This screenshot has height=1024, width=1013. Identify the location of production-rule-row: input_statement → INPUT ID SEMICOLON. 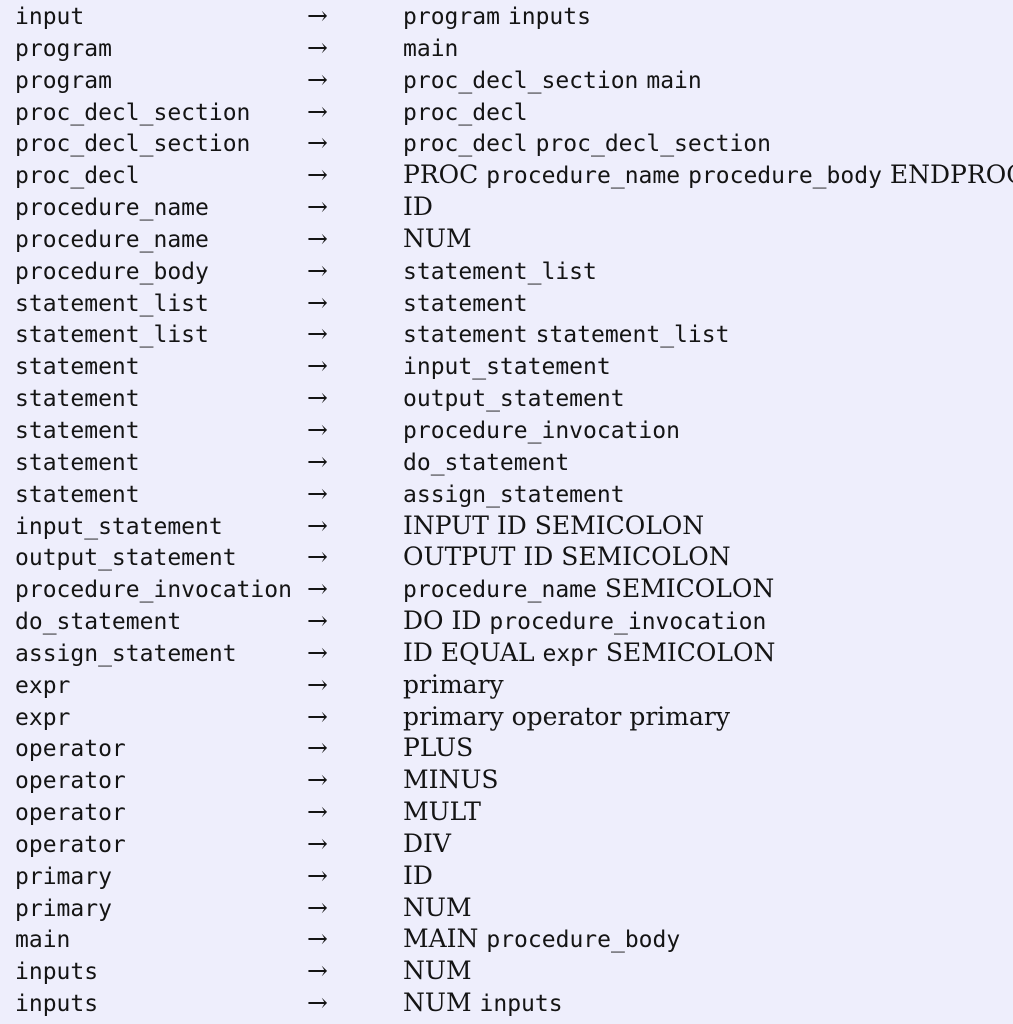
(506, 526).